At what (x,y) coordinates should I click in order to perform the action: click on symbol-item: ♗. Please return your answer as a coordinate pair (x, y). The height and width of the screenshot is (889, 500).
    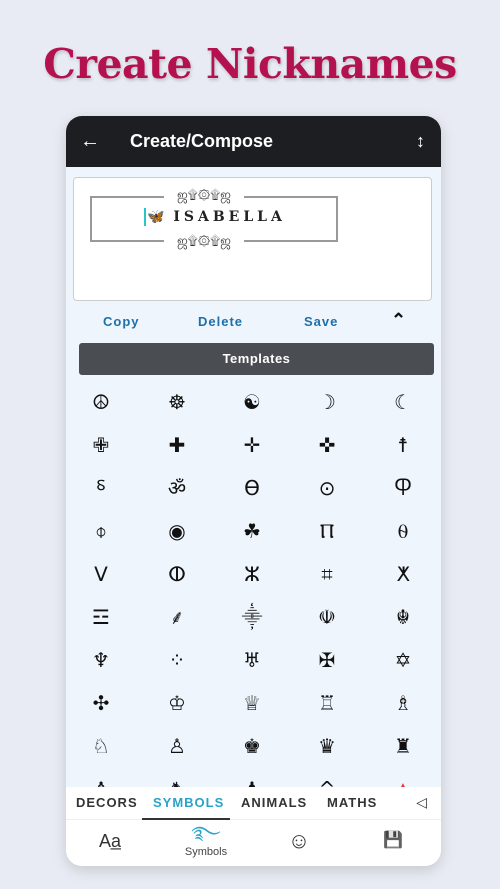
    Looking at the image, I should click on (403, 703).